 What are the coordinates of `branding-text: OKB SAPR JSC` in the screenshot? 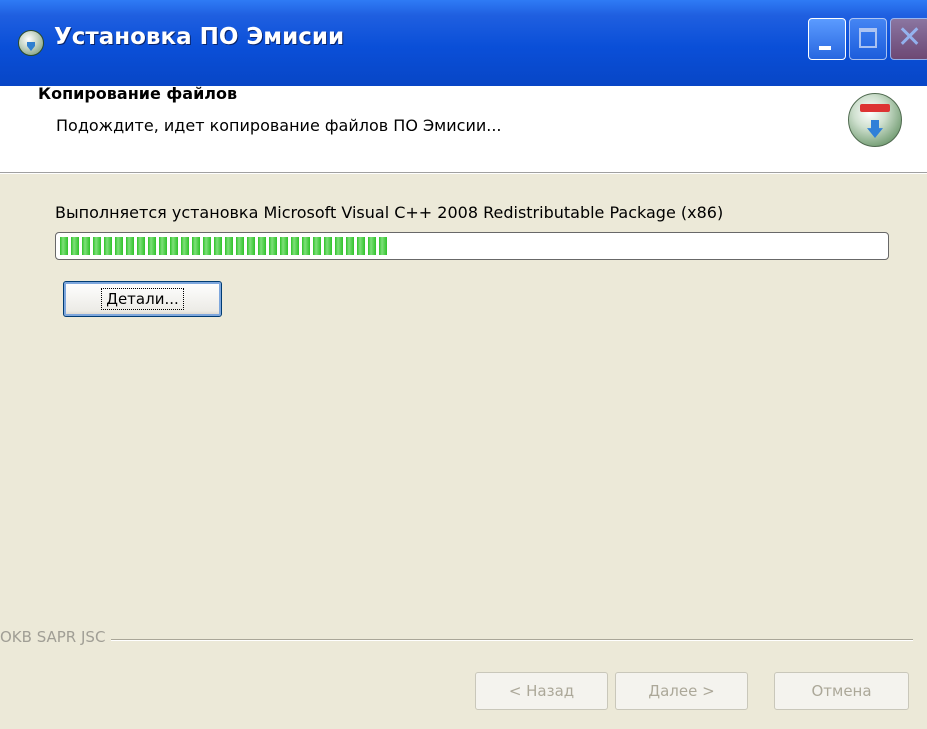 It's located at (56, 637).